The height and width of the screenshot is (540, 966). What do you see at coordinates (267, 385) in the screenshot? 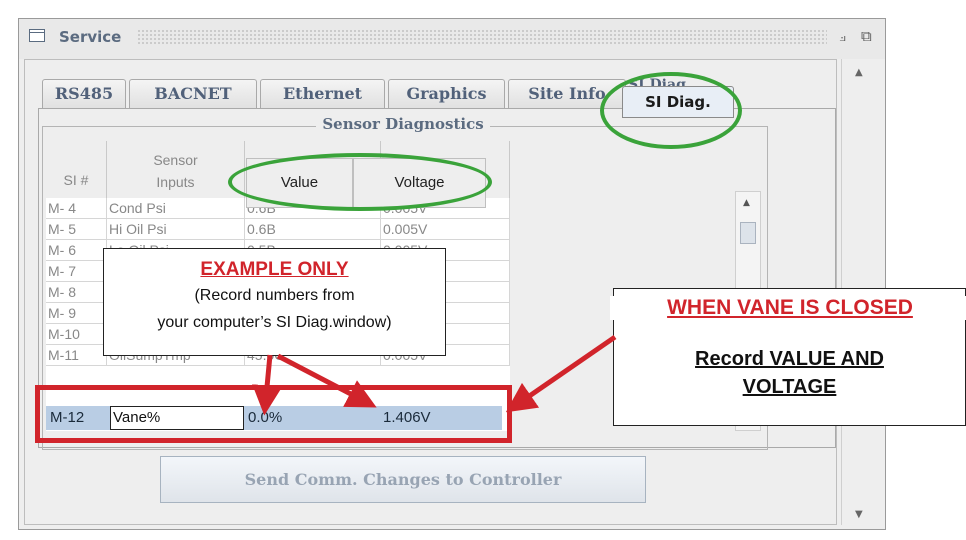
I see `arrow-to-value` at bounding box center [267, 385].